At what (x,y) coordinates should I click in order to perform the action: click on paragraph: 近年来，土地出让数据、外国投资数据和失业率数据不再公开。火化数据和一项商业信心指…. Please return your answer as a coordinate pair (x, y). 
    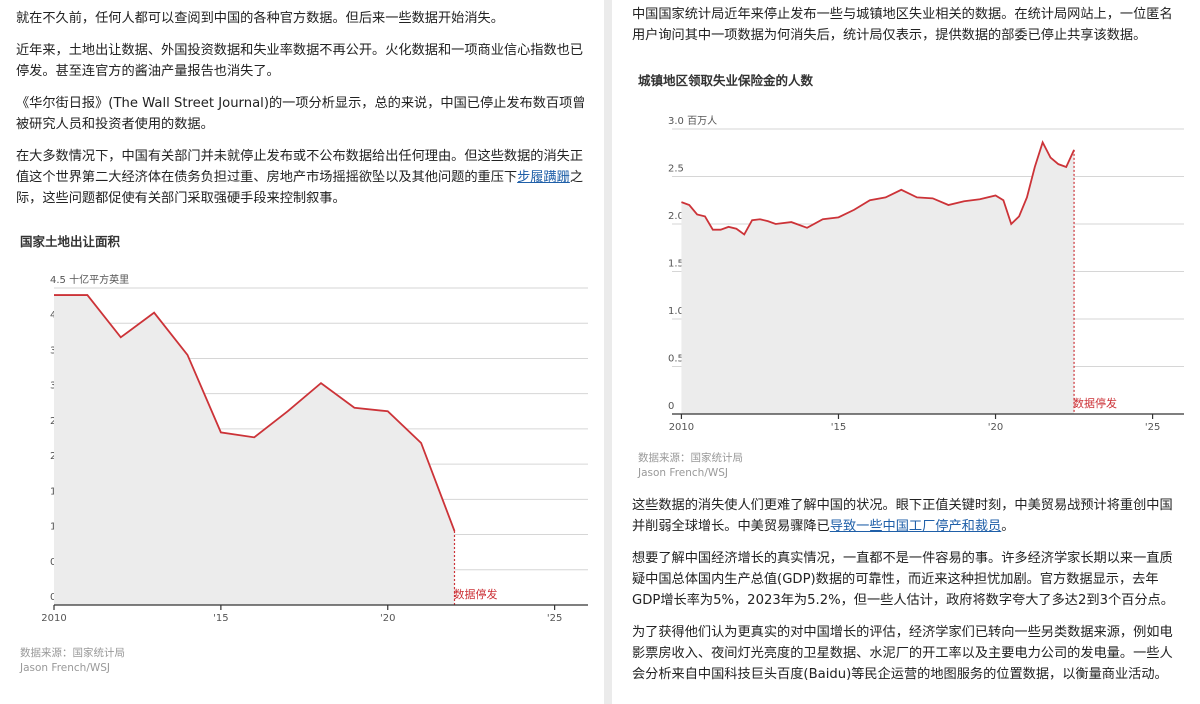
    Looking at the image, I should click on (300, 61).